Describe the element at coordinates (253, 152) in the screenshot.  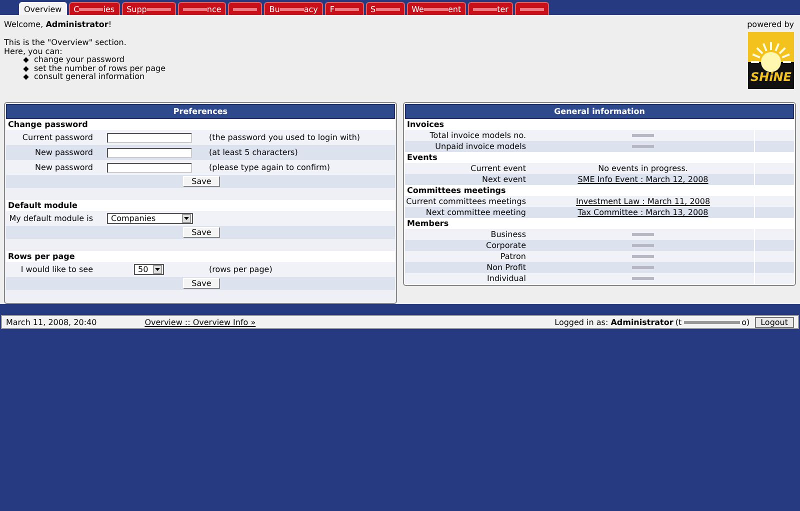
I see `field-hint: (at least 5 characters)` at that location.